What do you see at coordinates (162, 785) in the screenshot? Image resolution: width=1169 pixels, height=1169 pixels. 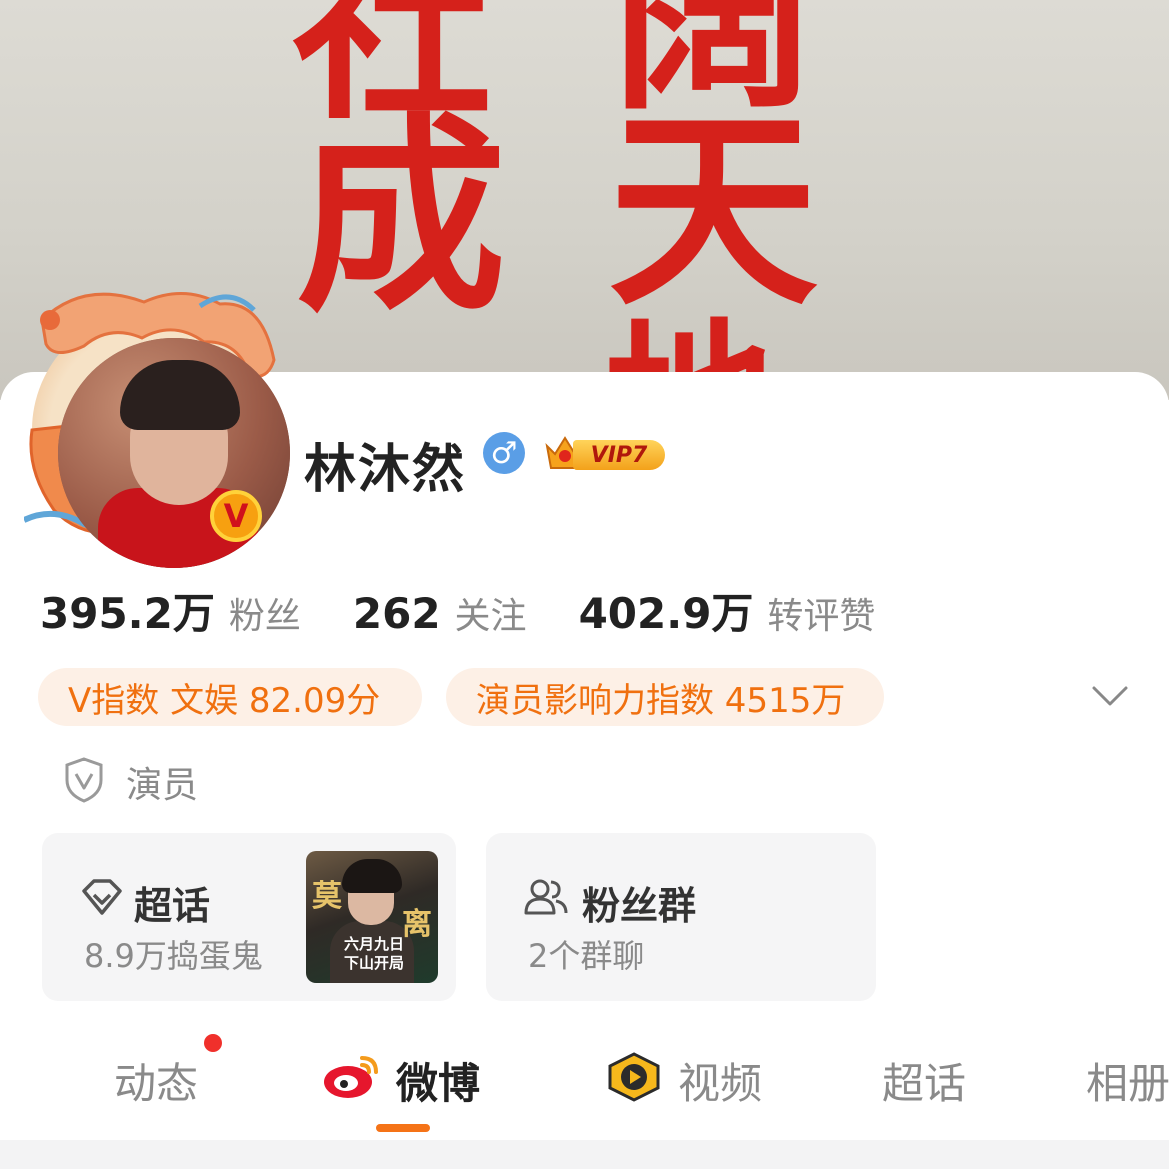 I see `role-label: 演员` at bounding box center [162, 785].